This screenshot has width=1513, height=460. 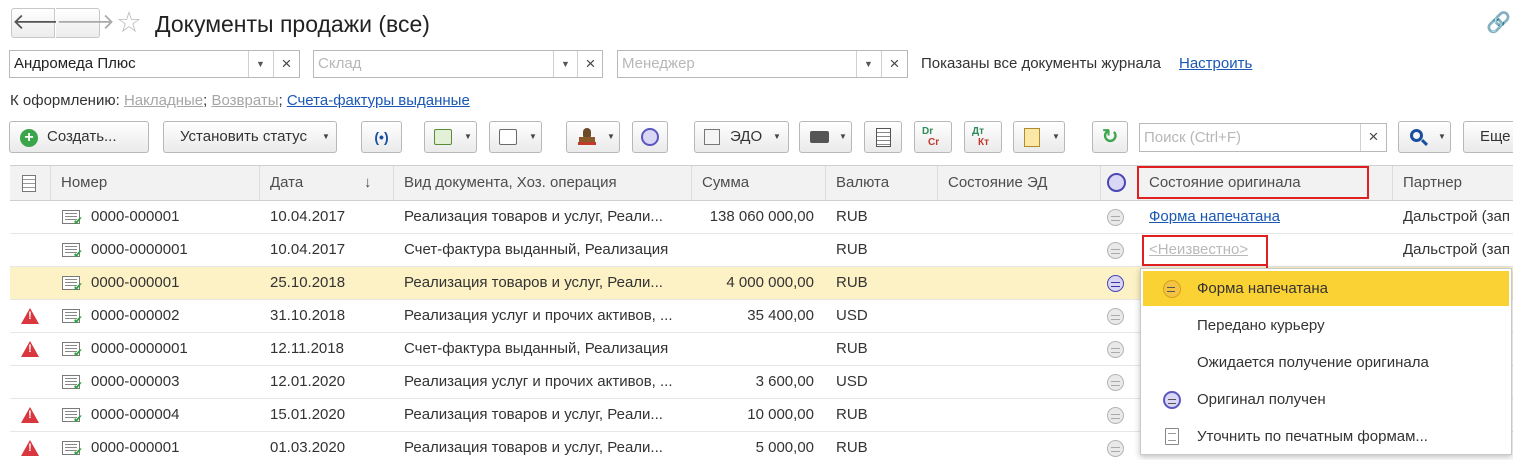 What do you see at coordinates (155, 183) in the screenshot?
I see `col-number: Номер` at bounding box center [155, 183].